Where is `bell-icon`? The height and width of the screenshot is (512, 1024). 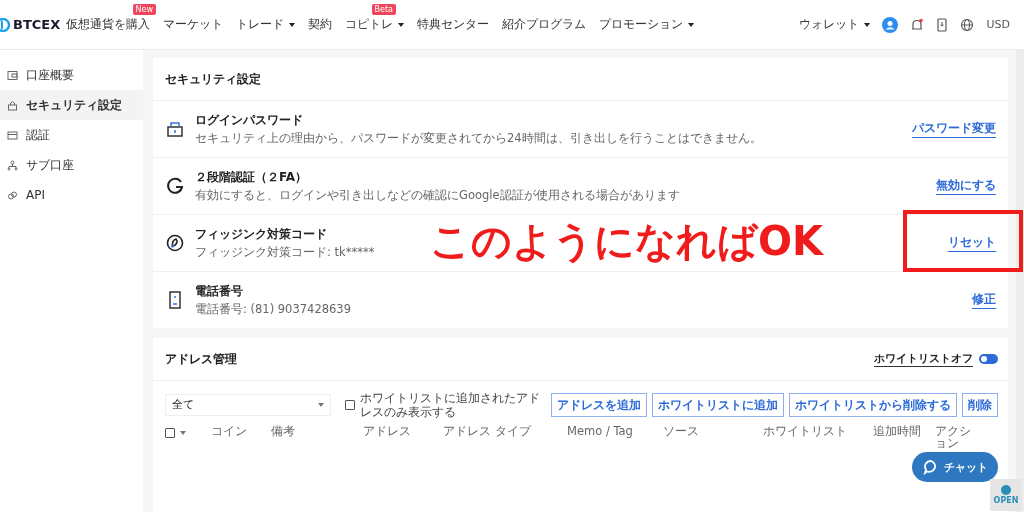 bell-icon is located at coordinates (917, 24).